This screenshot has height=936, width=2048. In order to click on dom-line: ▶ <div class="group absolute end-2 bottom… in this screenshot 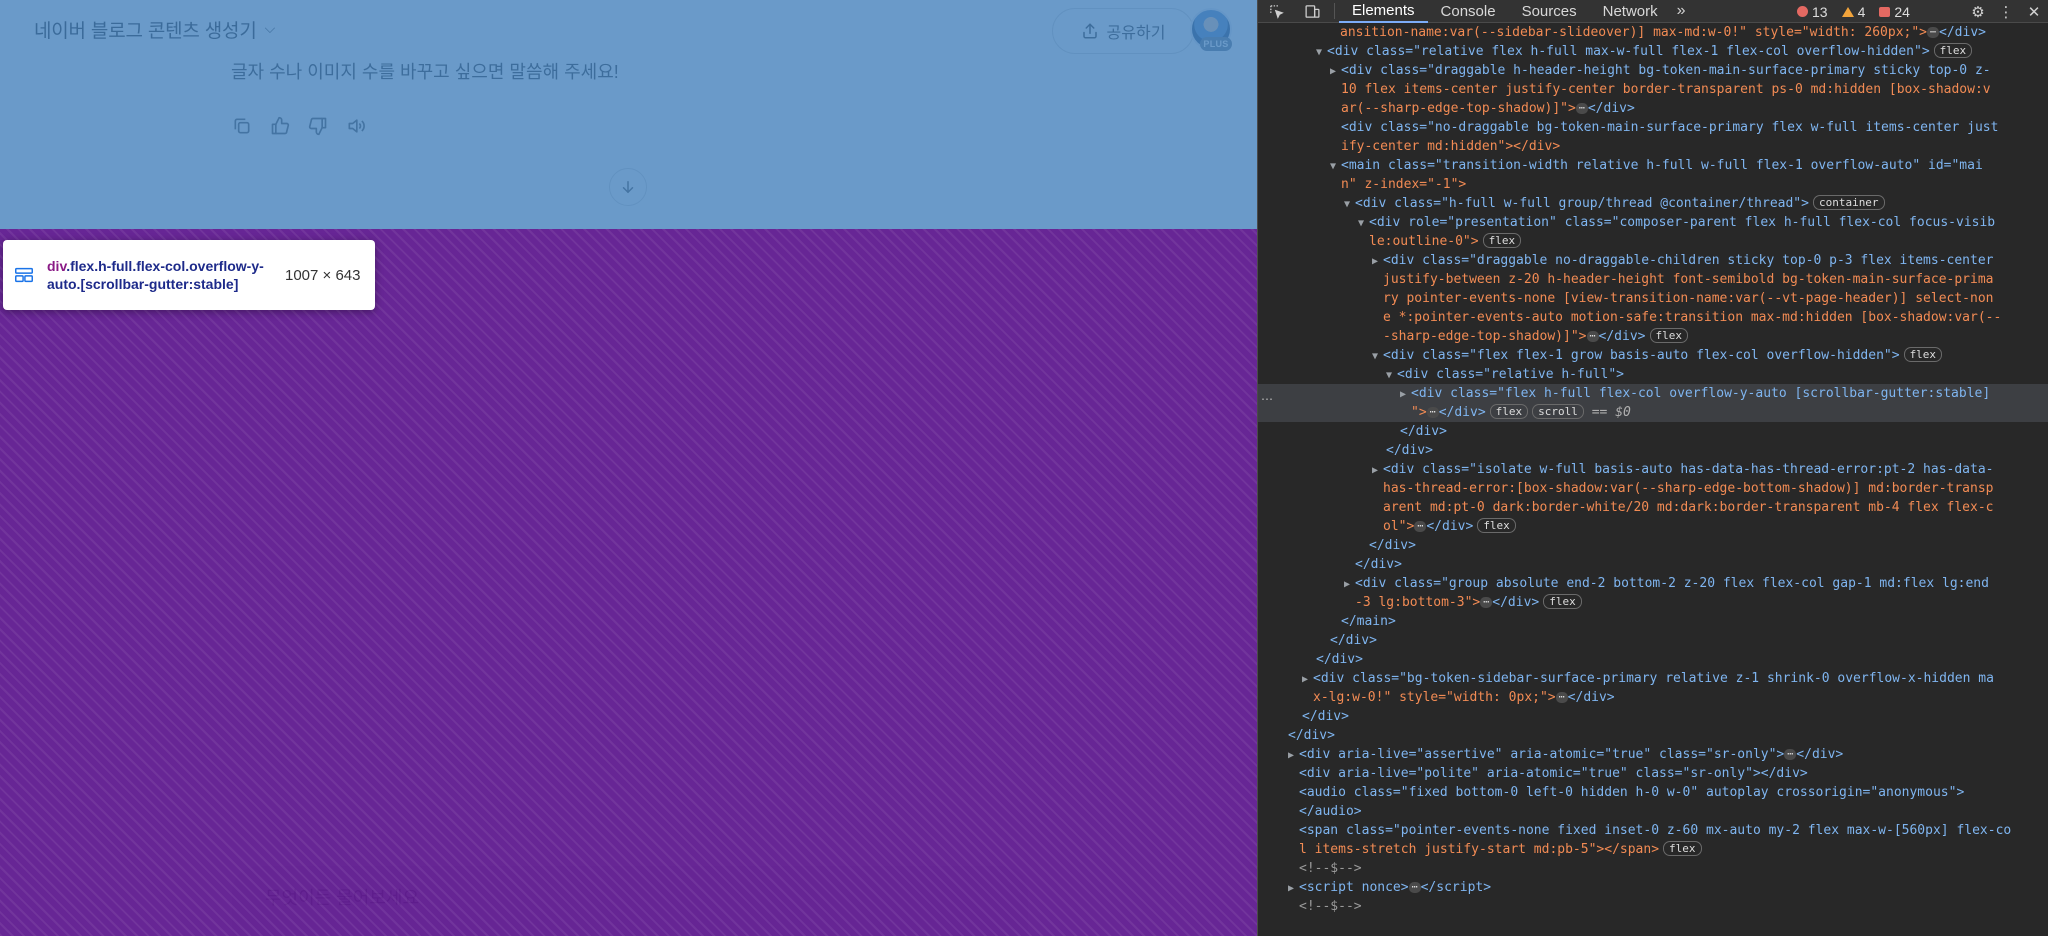, I will do `click(1696, 583)`.